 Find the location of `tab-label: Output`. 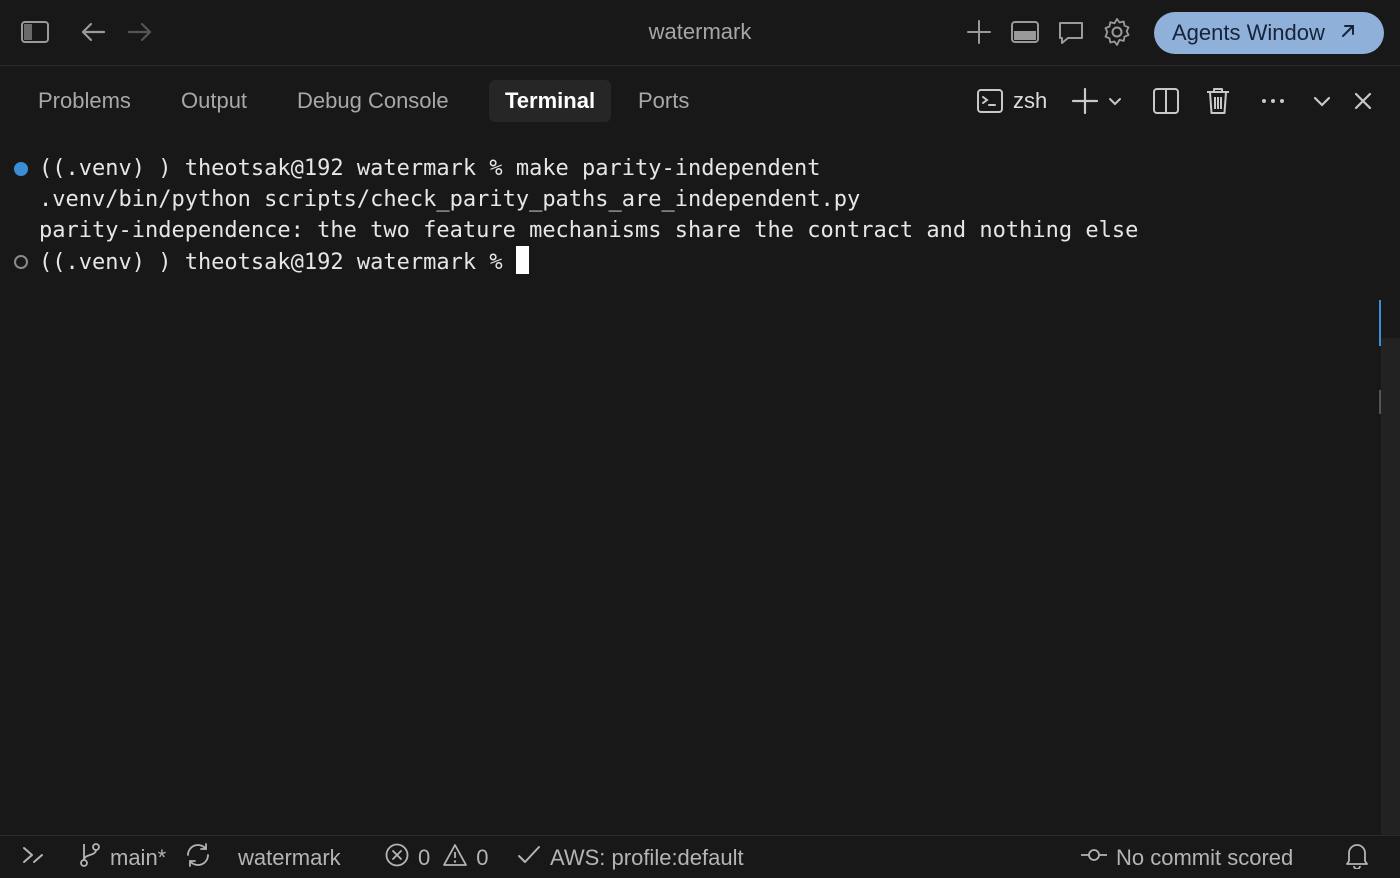

tab-label: Output is located at coordinates (214, 100).